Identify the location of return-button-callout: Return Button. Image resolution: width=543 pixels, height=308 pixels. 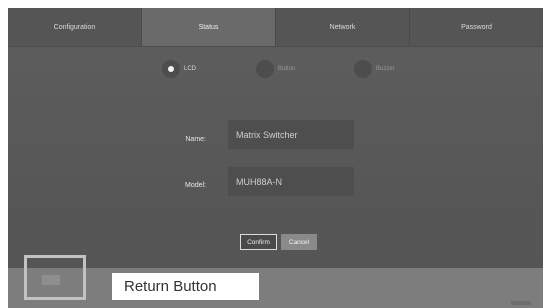
(185, 286).